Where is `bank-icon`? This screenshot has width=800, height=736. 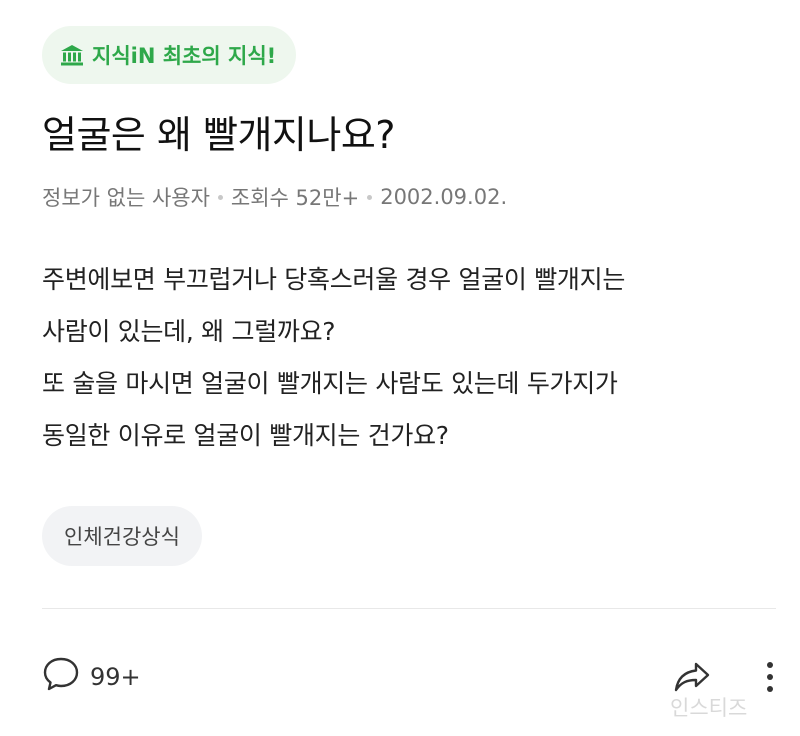
bank-icon is located at coordinates (72, 55).